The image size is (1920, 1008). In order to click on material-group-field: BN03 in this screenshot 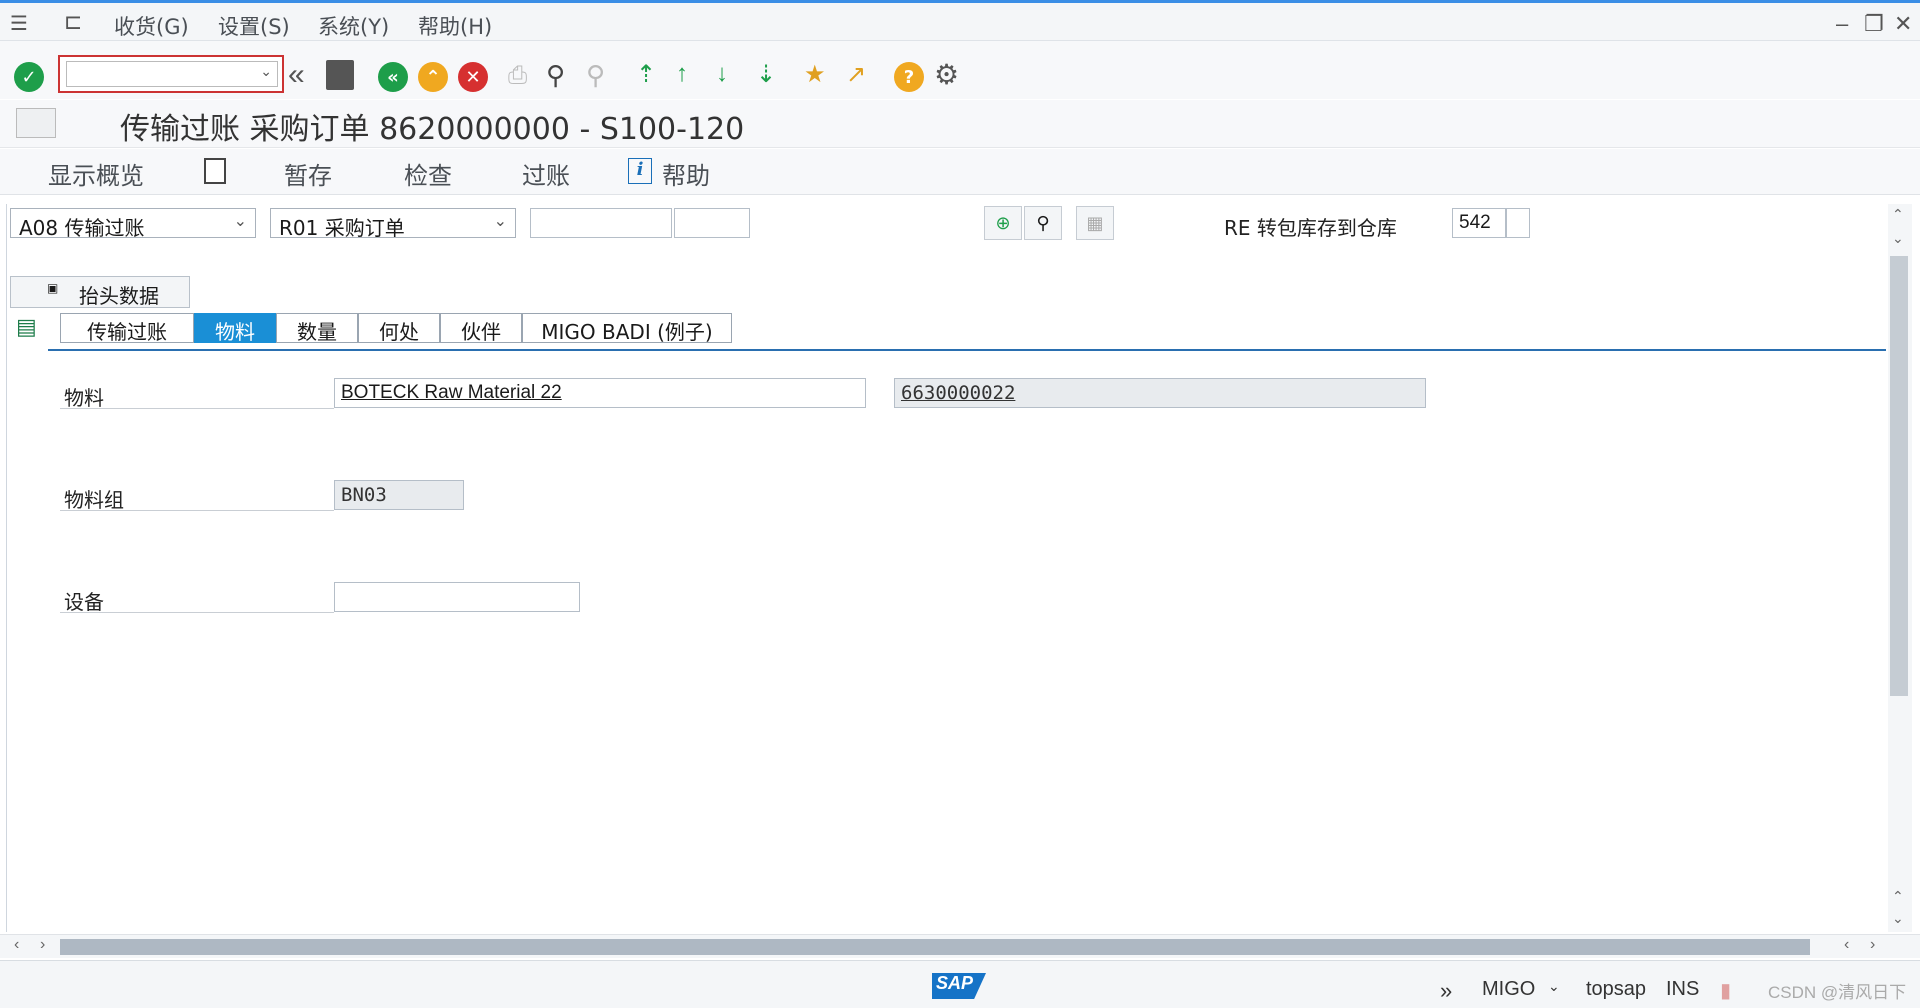, I will do `click(399, 495)`.